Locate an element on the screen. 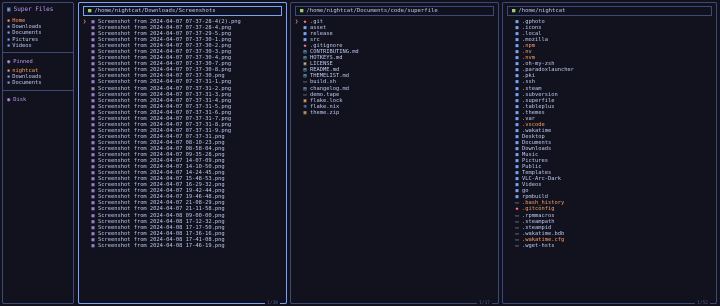  sidebar-item-label: Documents is located at coordinates (27, 83).